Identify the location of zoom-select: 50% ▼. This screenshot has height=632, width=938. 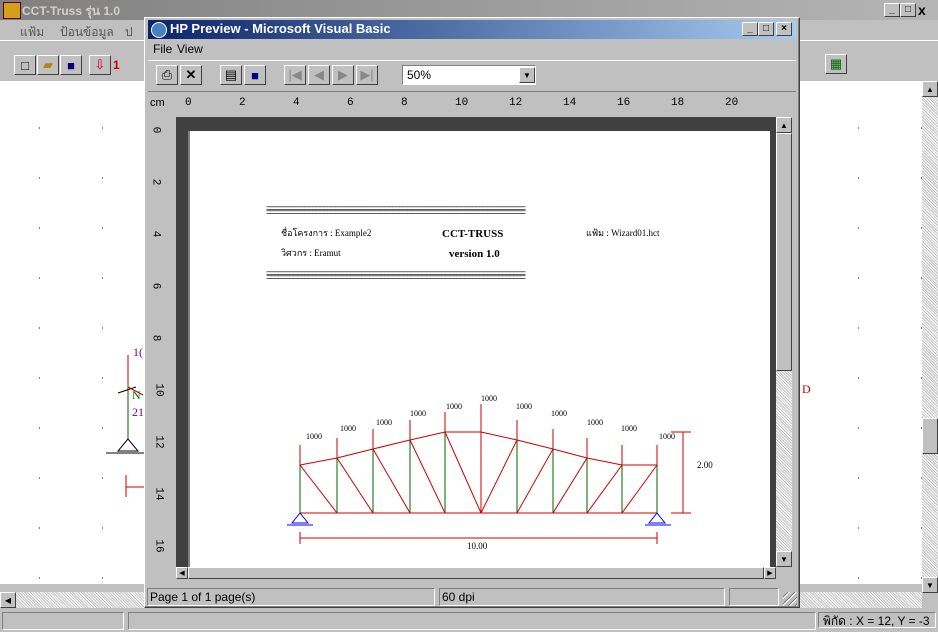
(469, 75).